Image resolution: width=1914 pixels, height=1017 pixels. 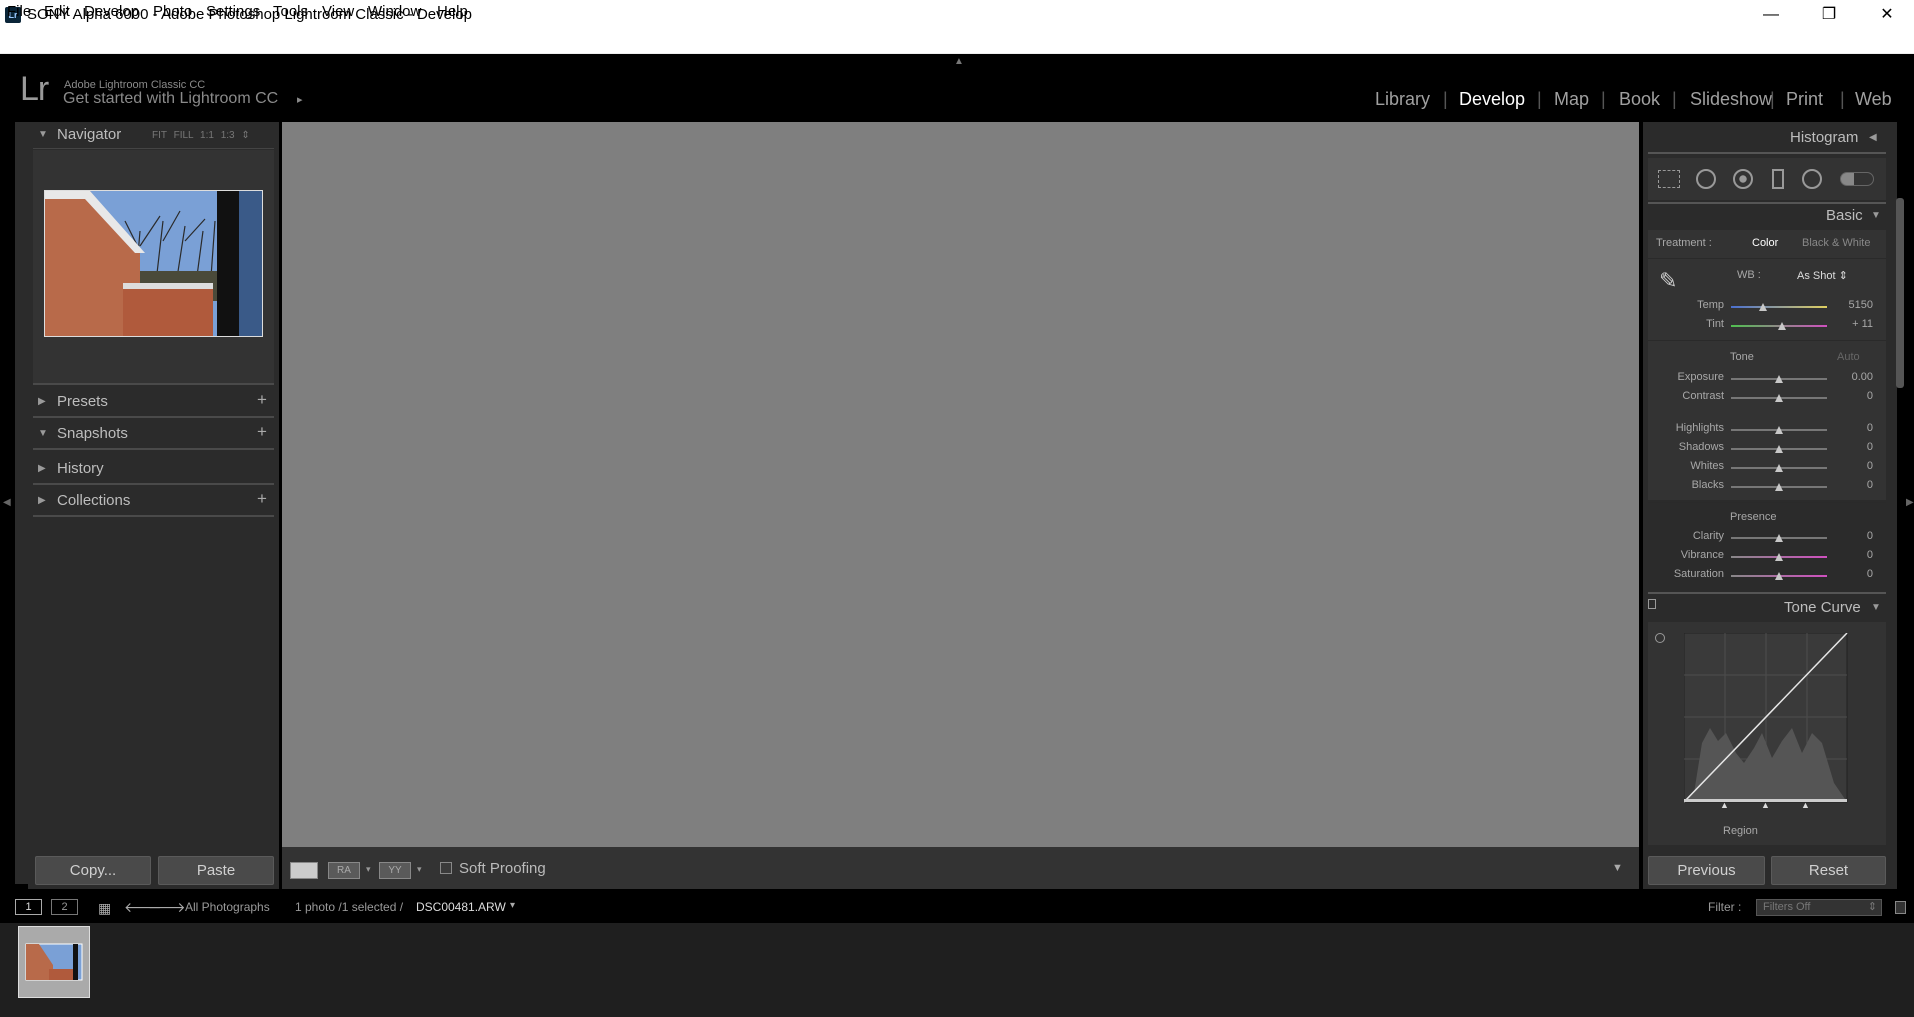 I want to click on right-panel-toggle-icon: ▶, so click(x=1910, y=502).